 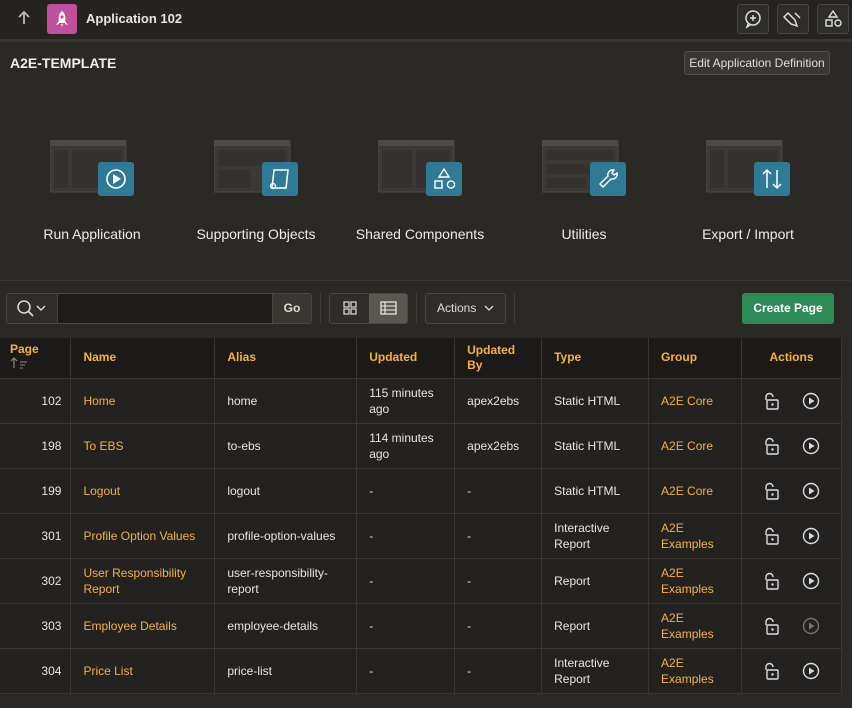 What do you see at coordinates (143, 671) in the screenshot?
I see `page-name-link: Price List` at bounding box center [143, 671].